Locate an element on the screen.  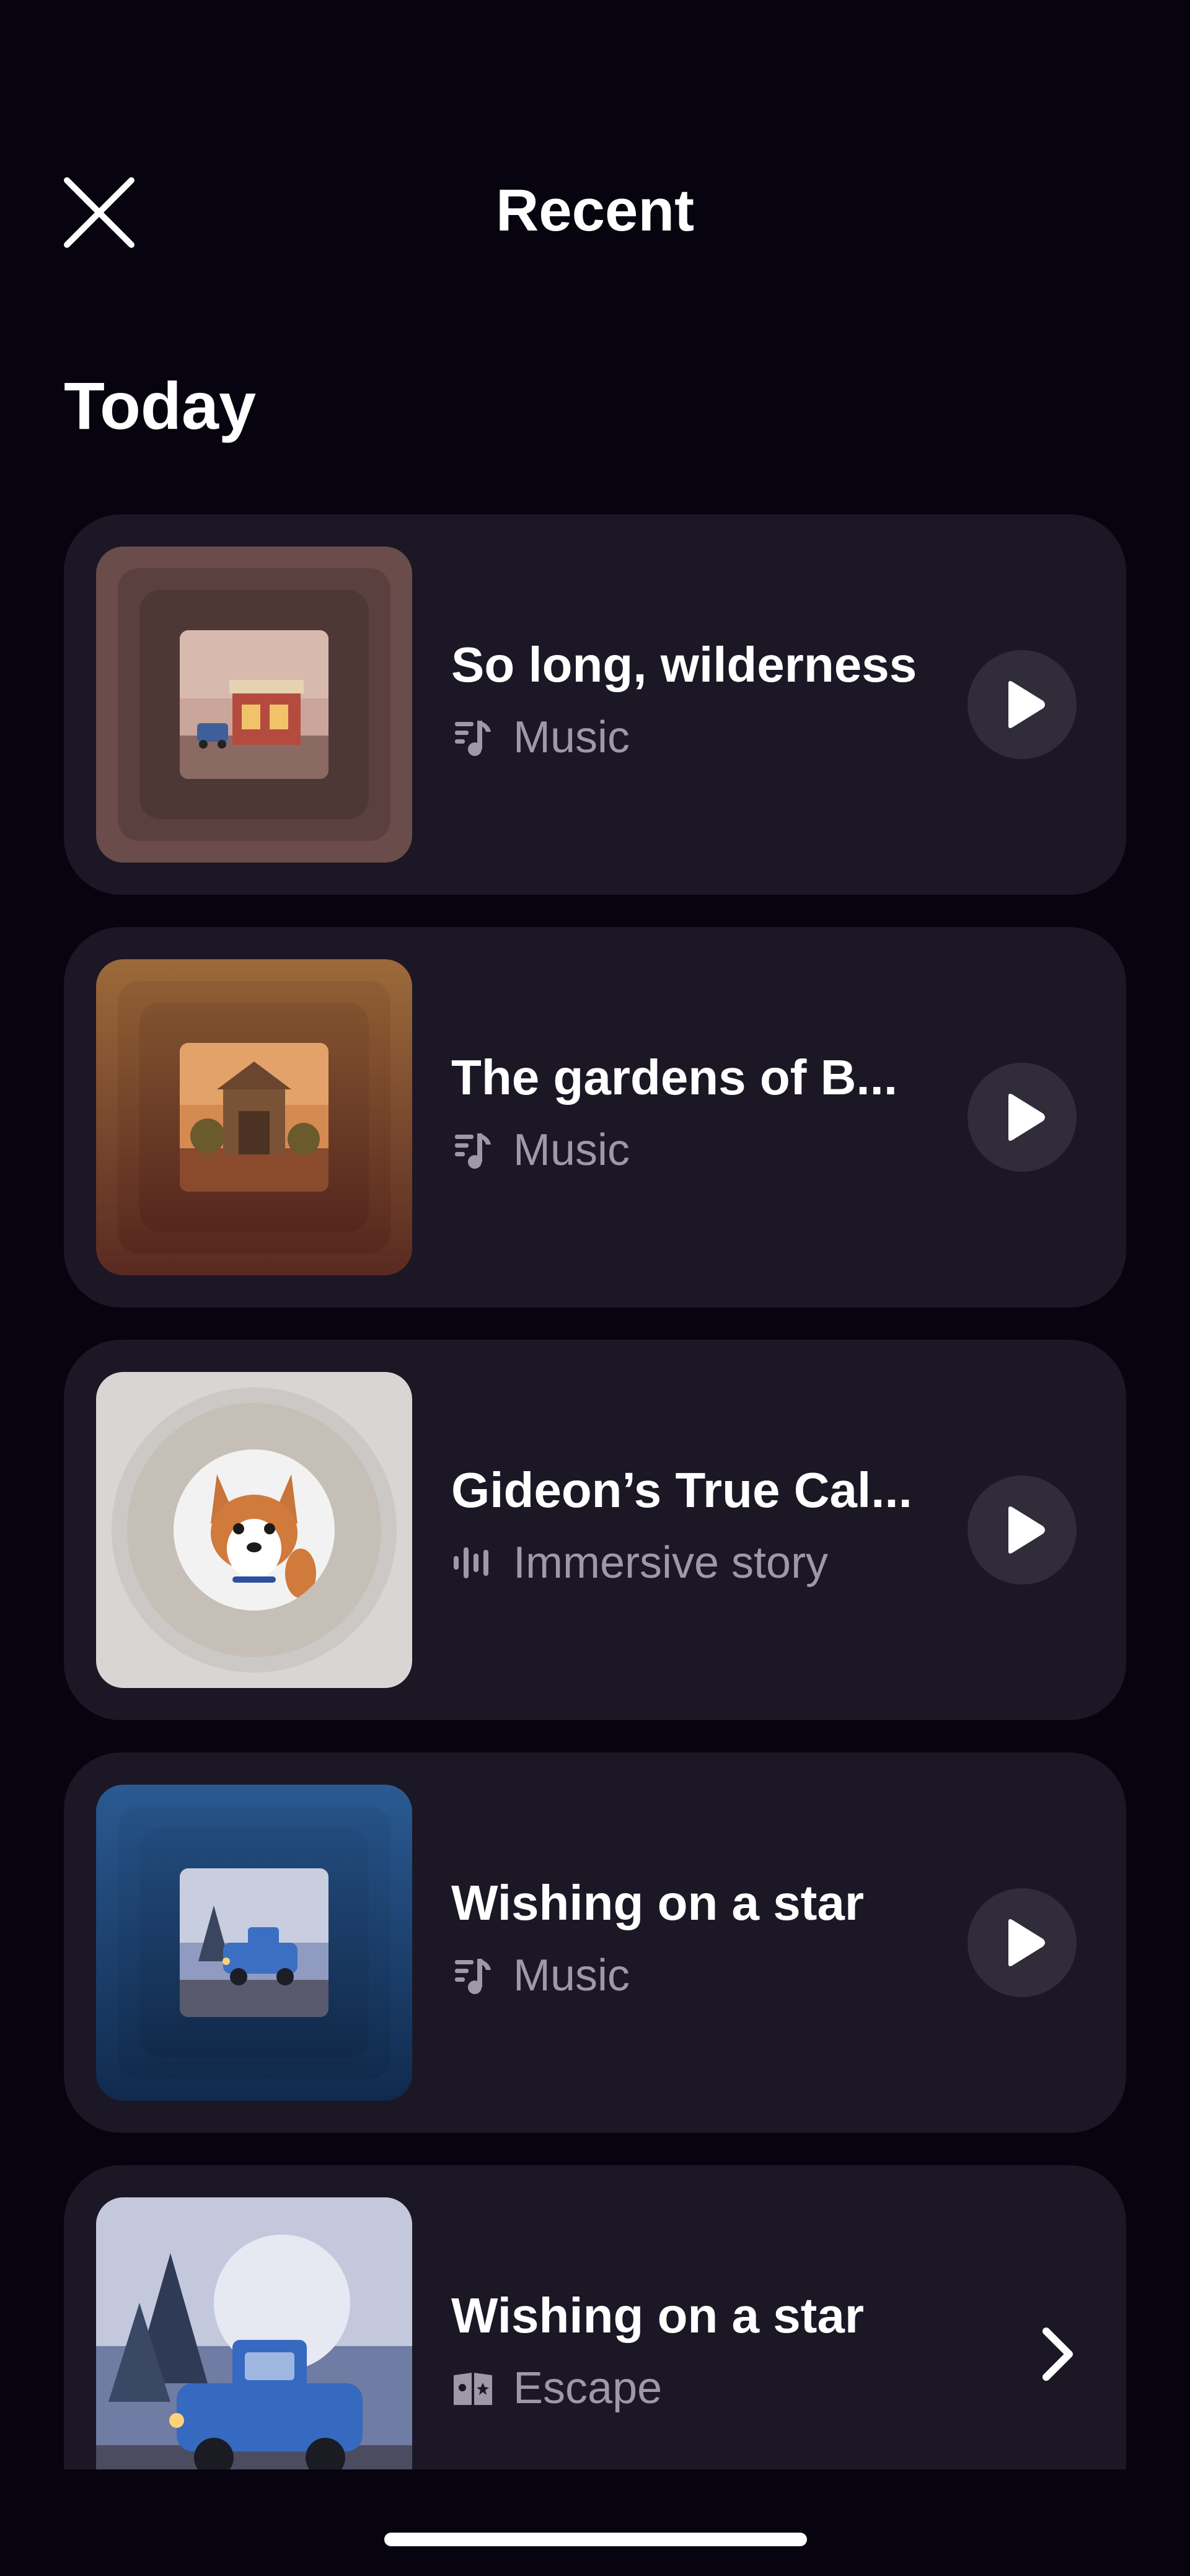
item-title: So long, wilderness is located at coordinates (684, 664).